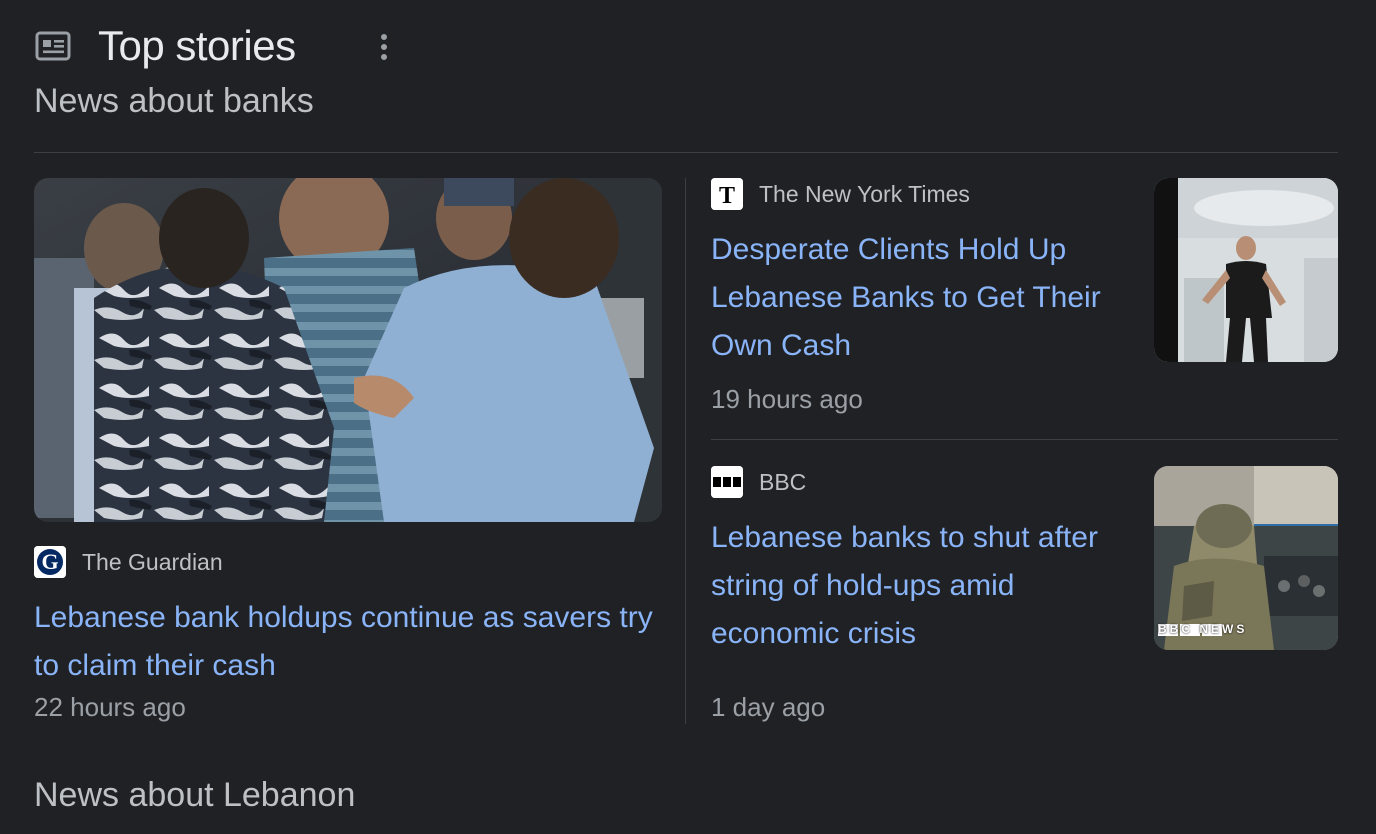 This screenshot has width=1376, height=834. Describe the element at coordinates (758, 482) in the screenshot. I see `bbc-story-source: BBC` at that location.